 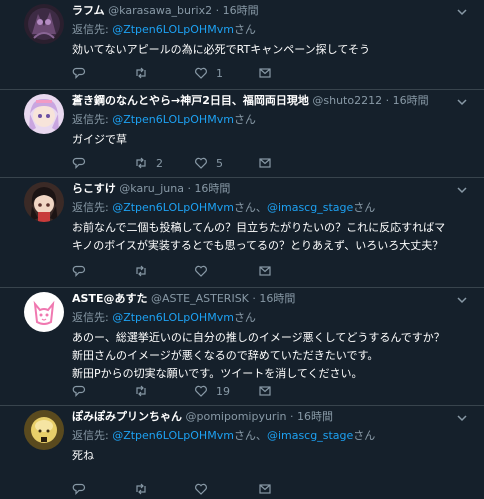 What do you see at coordinates (263, 189) in the screenshot?
I see `tweet-header: らこすけ @karu_juna · 16時間` at bounding box center [263, 189].